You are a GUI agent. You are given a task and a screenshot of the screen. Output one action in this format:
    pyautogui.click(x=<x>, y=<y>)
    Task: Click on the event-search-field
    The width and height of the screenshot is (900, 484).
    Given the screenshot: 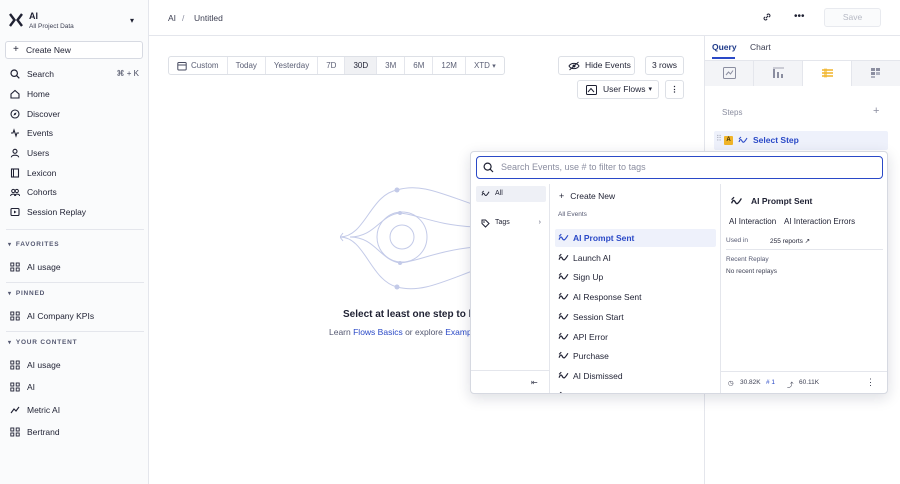 What is the action you would take?
    pyautogui.click(x=679, y=167)
    